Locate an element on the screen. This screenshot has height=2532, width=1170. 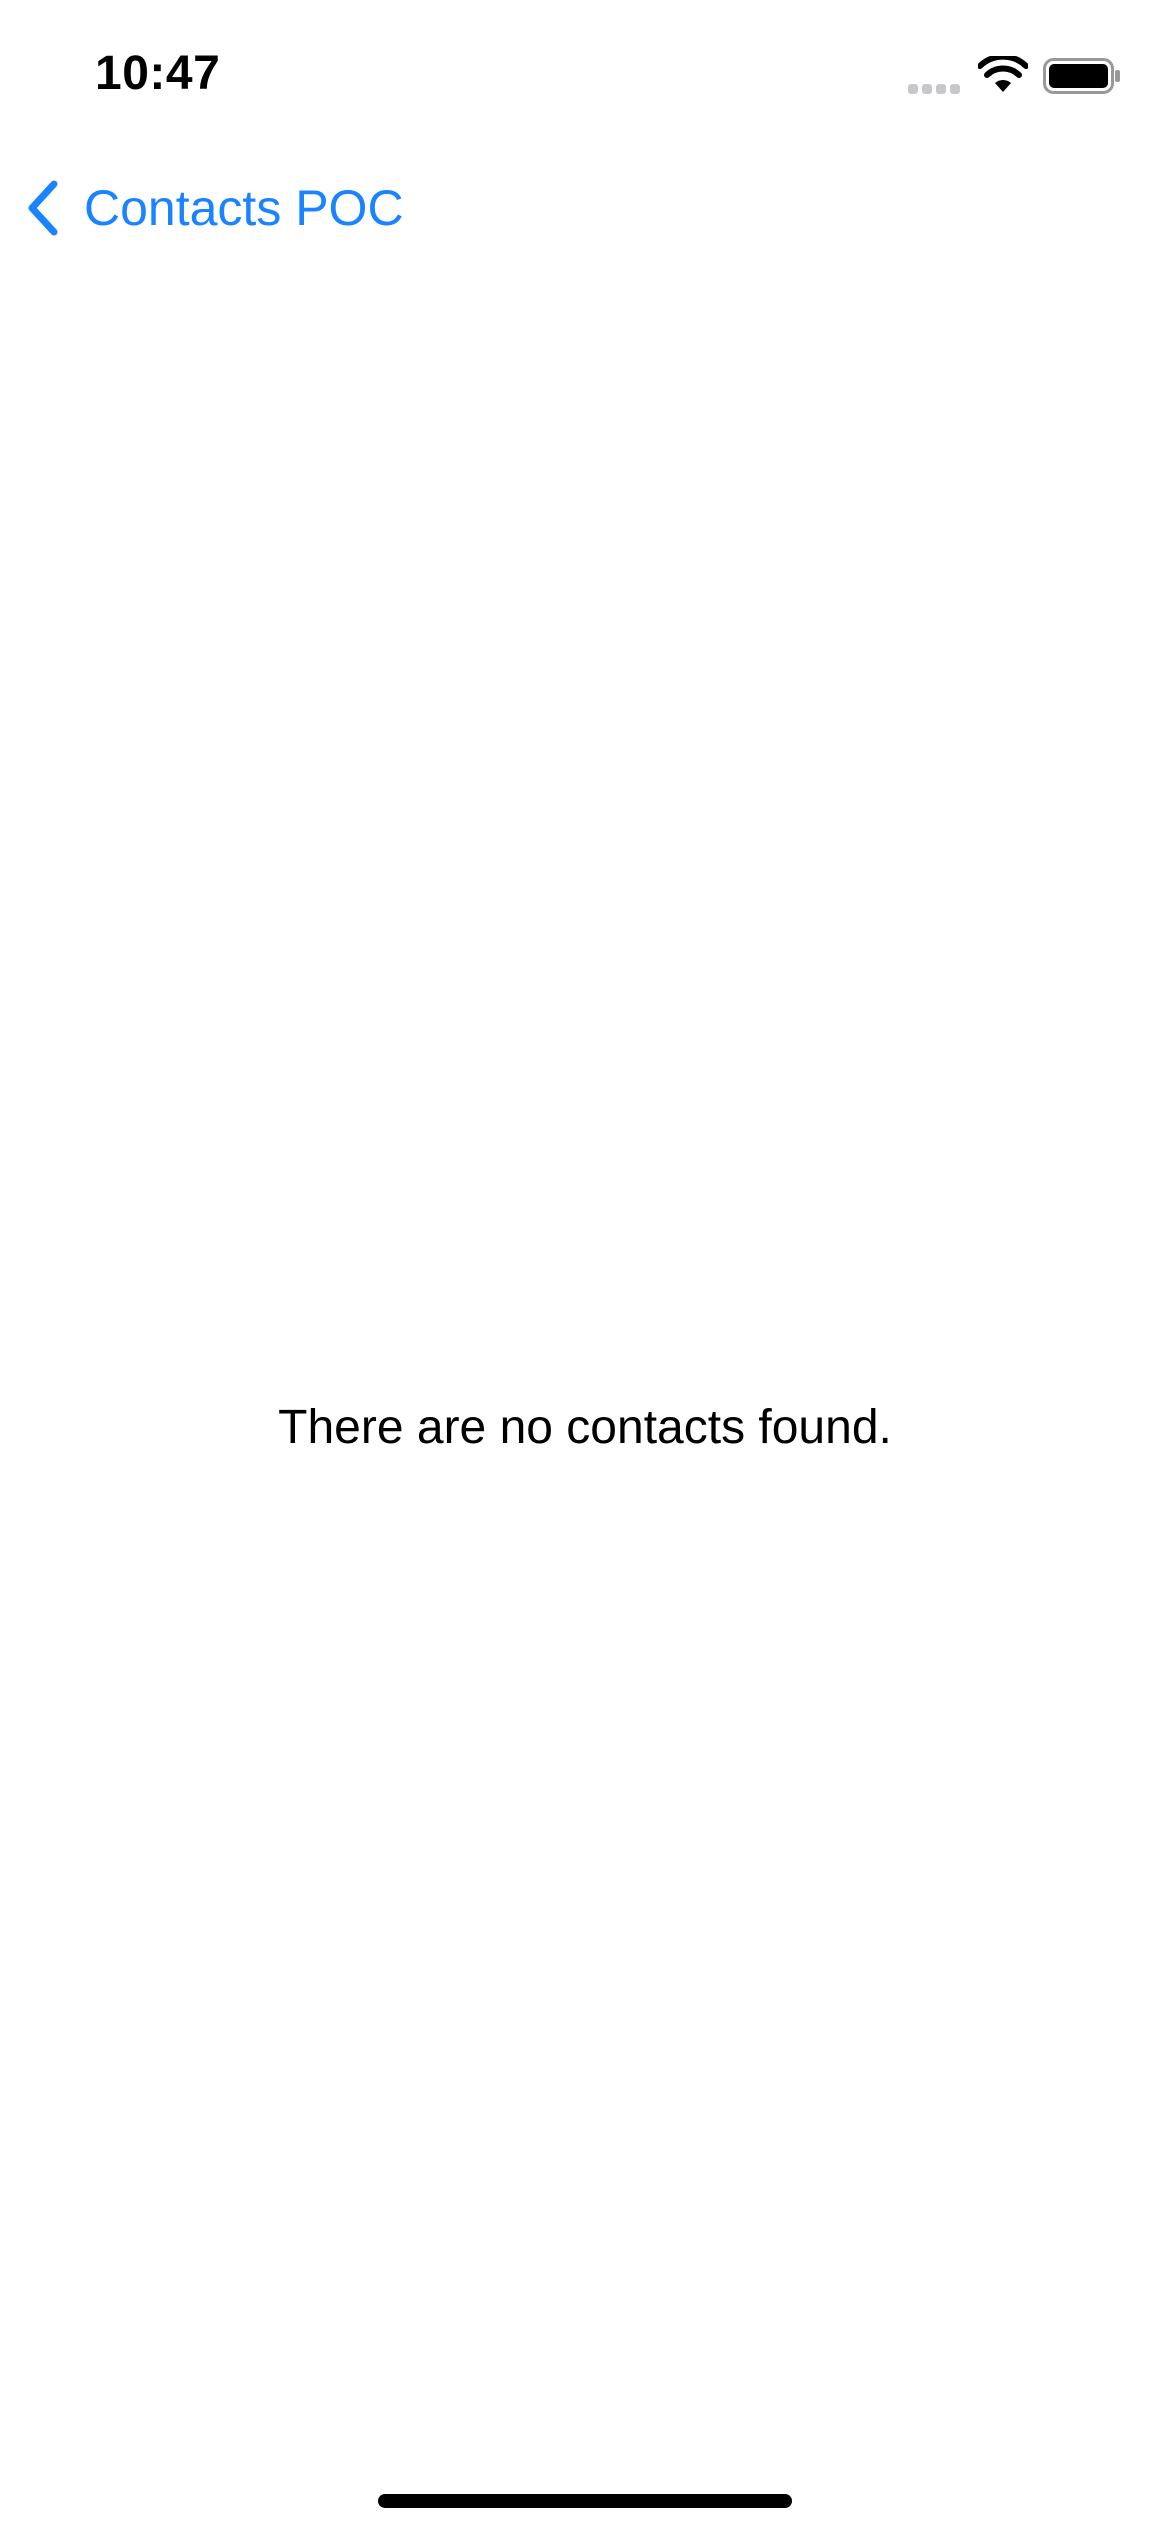
empty-state-message: There are no contacts found. is located at coordinates (585, 1427).